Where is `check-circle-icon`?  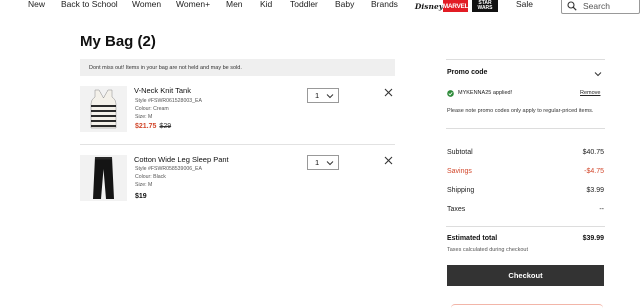 check-circle-icon is located at coordinates (450, 93).